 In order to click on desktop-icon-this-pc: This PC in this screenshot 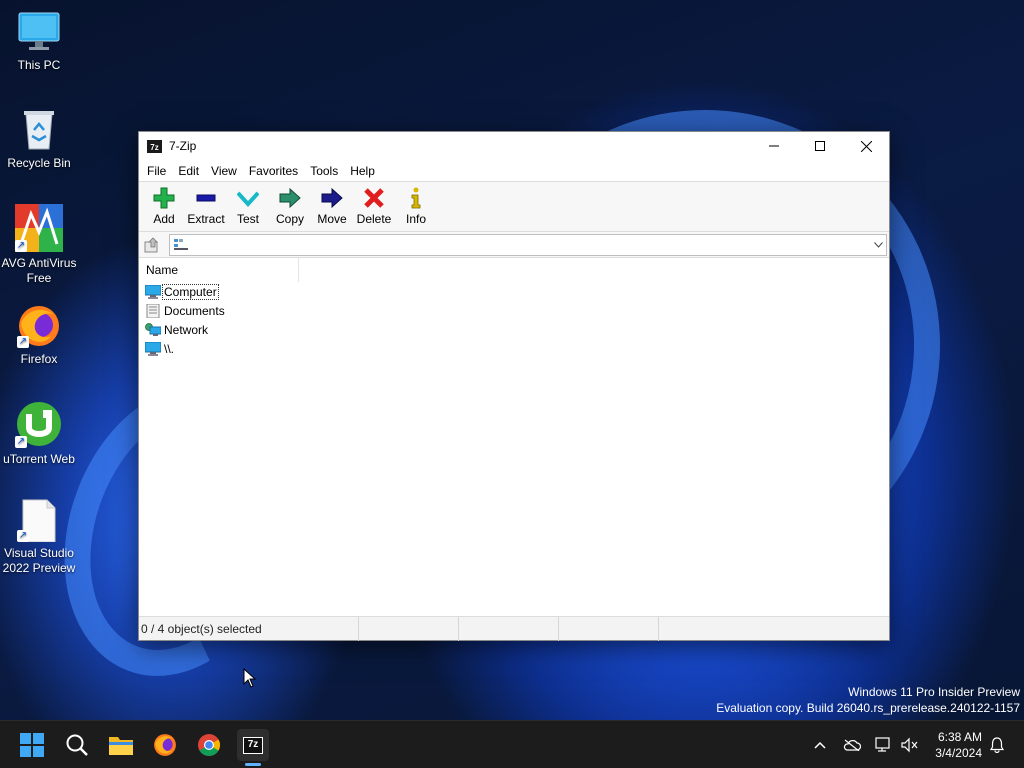, I will do `click(39, 41)`.